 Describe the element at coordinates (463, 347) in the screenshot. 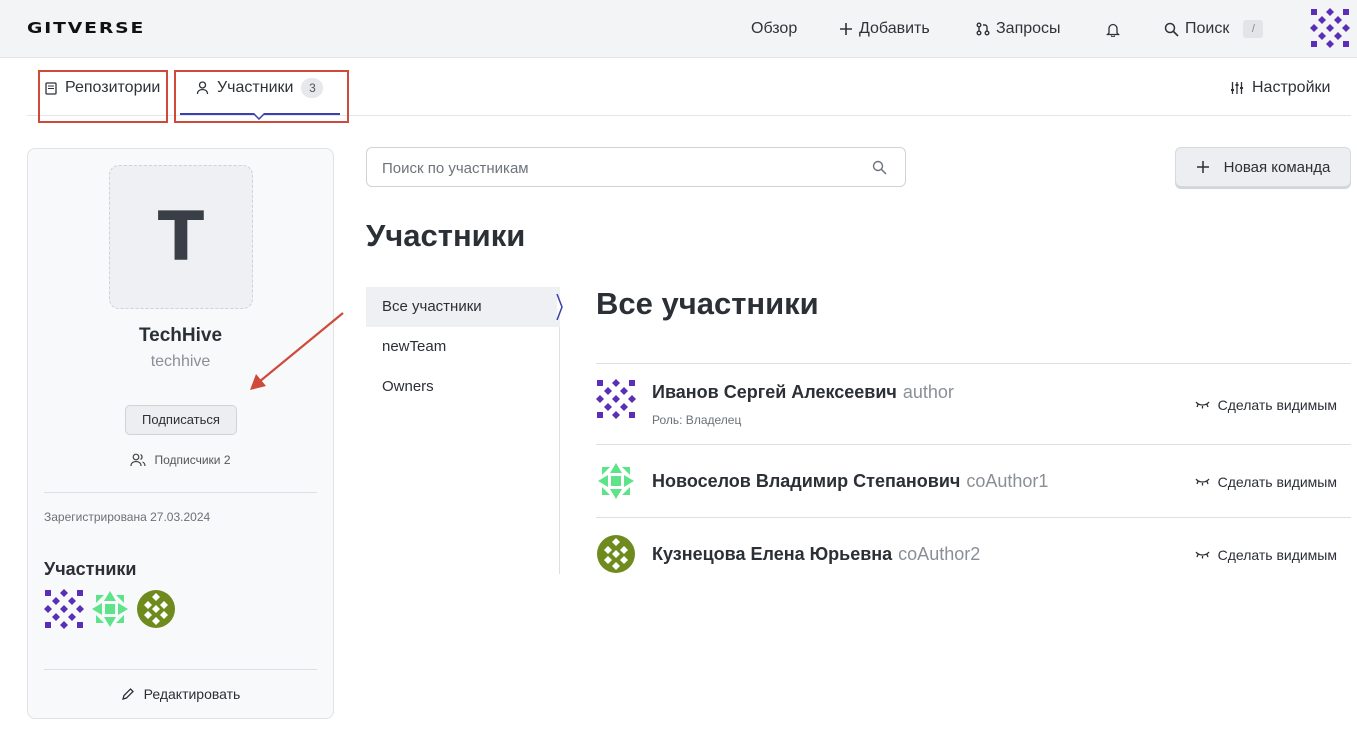

I see `menu-item-newteam: newTeam` at that location.